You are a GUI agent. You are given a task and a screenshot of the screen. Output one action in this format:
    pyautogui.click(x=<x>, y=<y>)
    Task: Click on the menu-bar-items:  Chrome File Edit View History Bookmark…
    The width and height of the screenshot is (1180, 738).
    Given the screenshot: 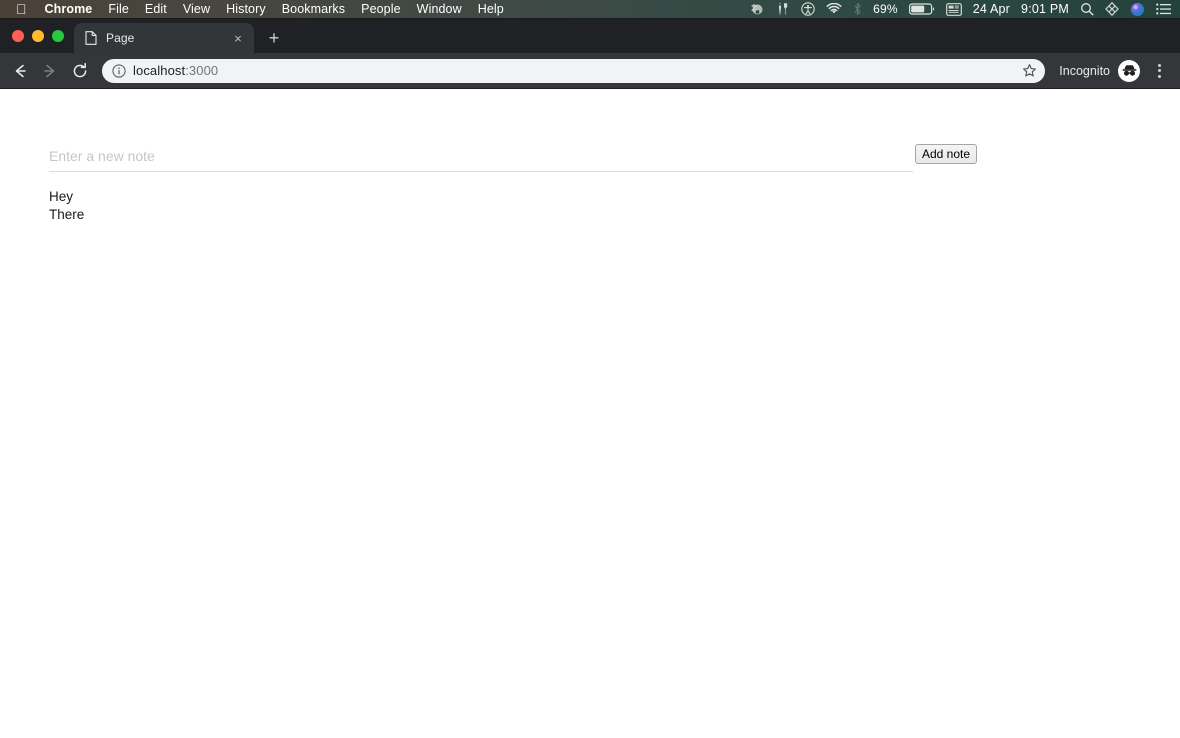 What is the action you would take?
    pyautogui.click(x=378, y=9)
    